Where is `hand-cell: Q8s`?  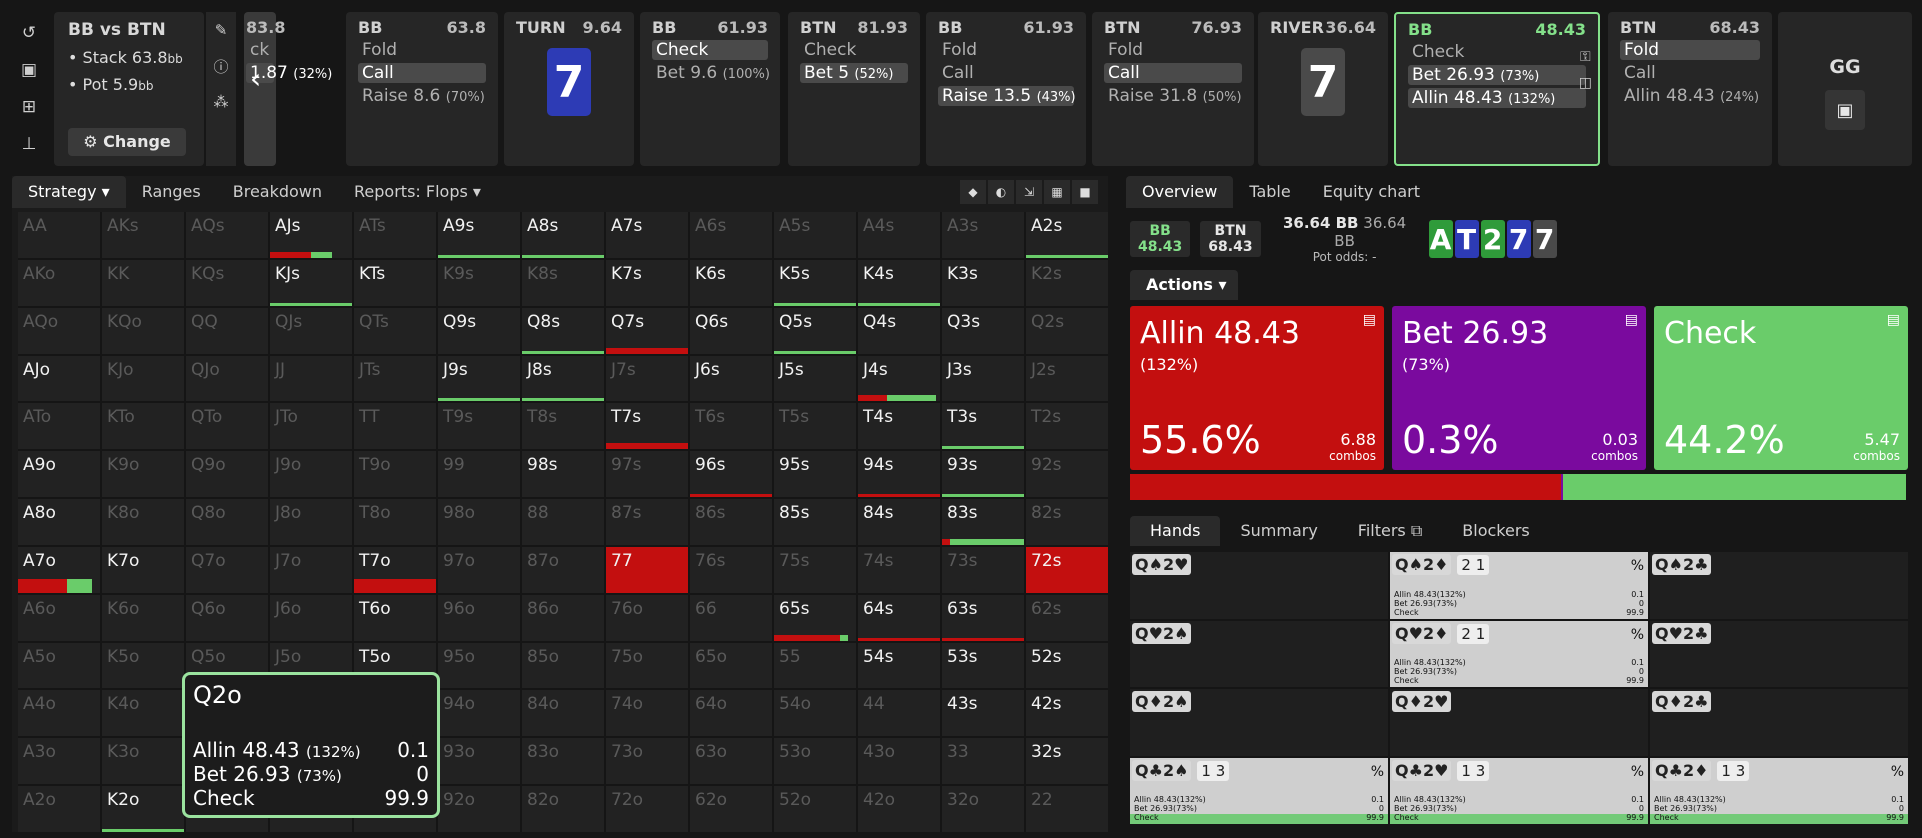
hand-cell: Q8s is located at coordinates (563, 330).